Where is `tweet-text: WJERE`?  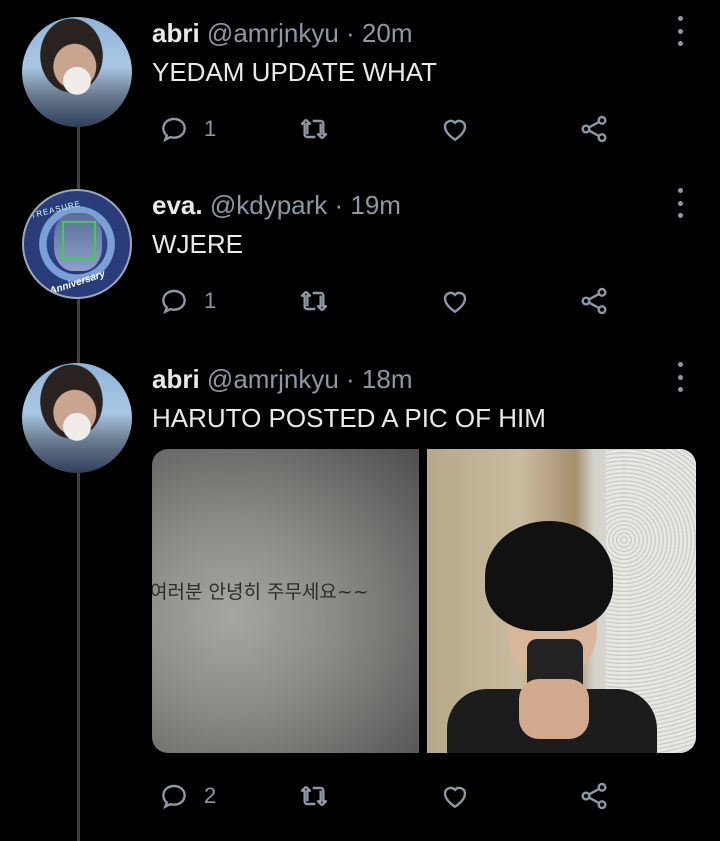 tweet-text: WJERE is located at coordinates (197, 244).